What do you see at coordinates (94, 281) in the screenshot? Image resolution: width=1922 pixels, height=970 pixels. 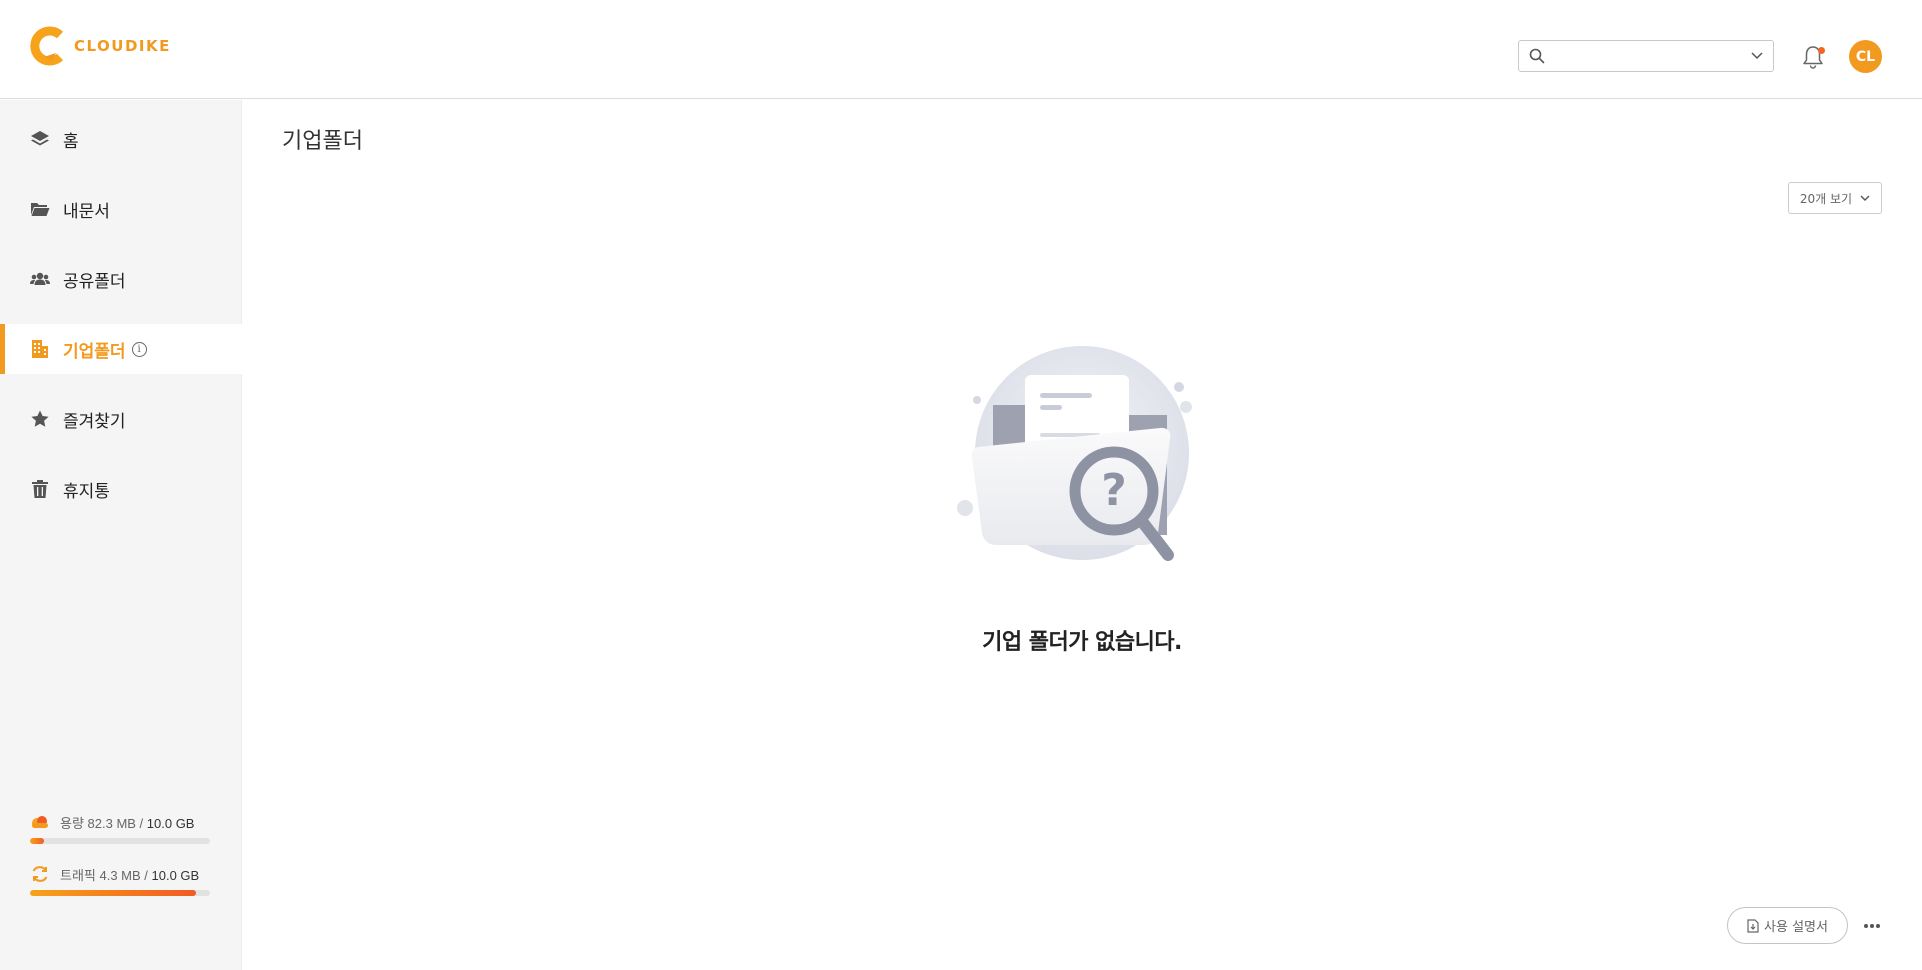 I see `sidebar-item-label: 공유폴더` at bounding box center [94, 281].